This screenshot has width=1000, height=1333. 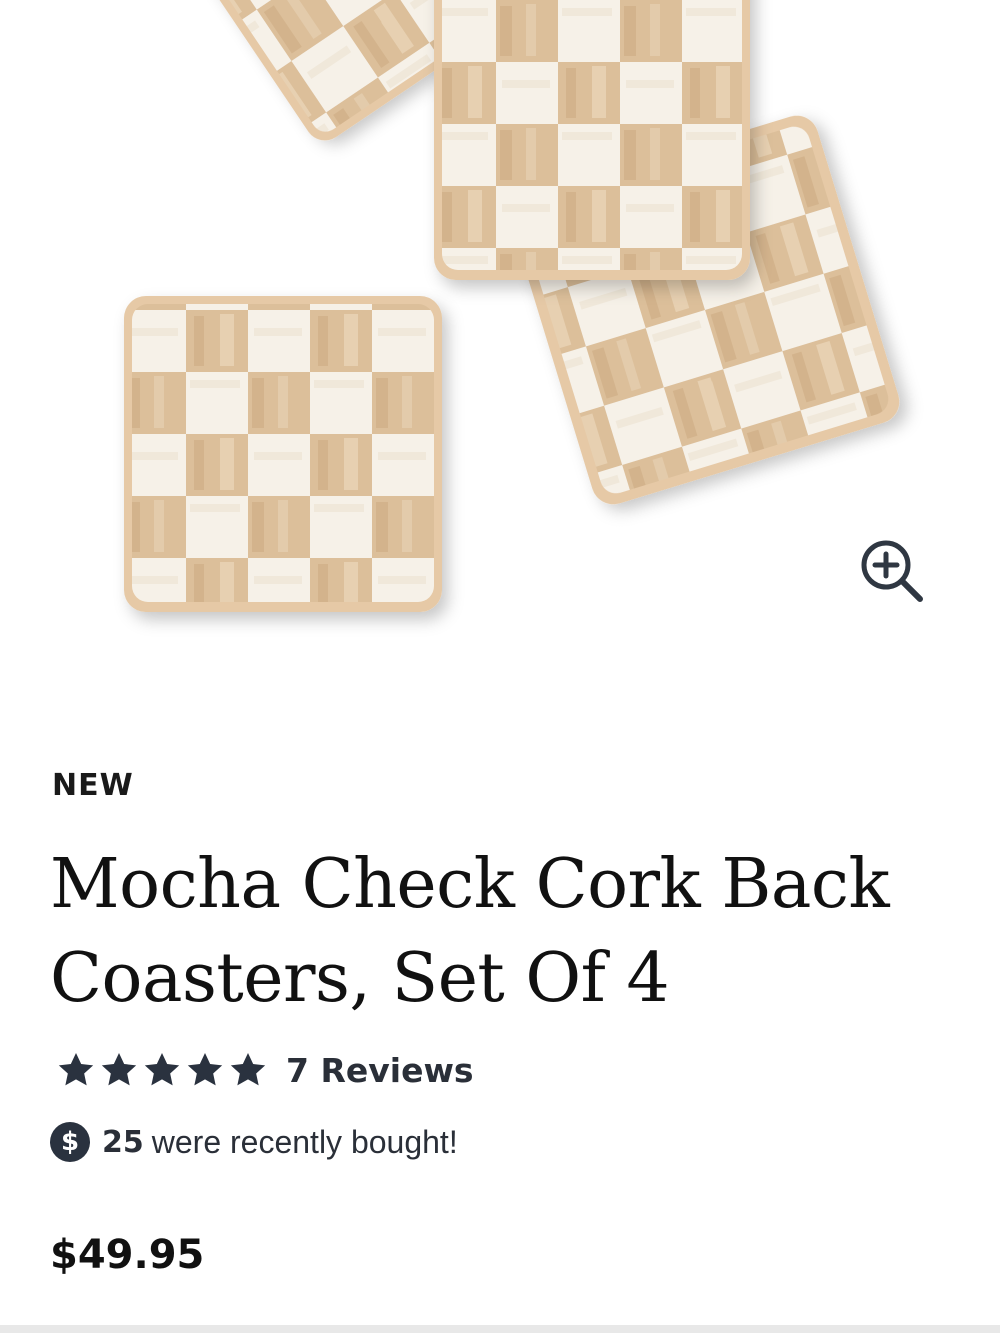 I want to click on rating-summary: 7 Reviews, so click(x=265, y=1070).